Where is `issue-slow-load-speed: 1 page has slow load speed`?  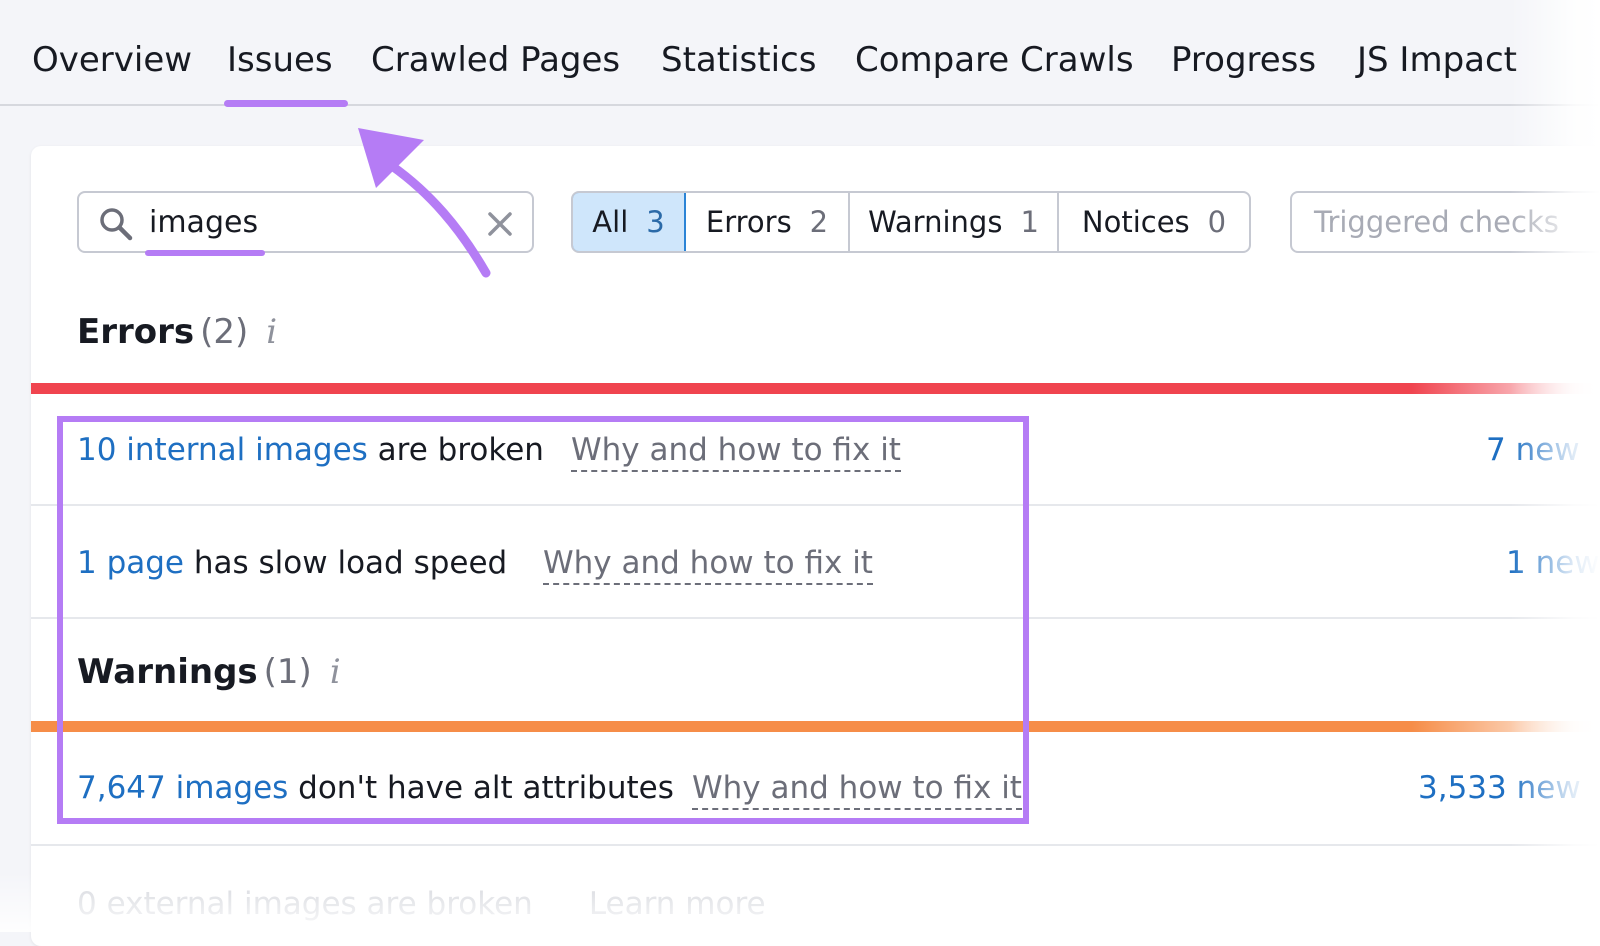 issue-slow-load-speed: 1 page has slow load speed is located at coordinates (292, 563).